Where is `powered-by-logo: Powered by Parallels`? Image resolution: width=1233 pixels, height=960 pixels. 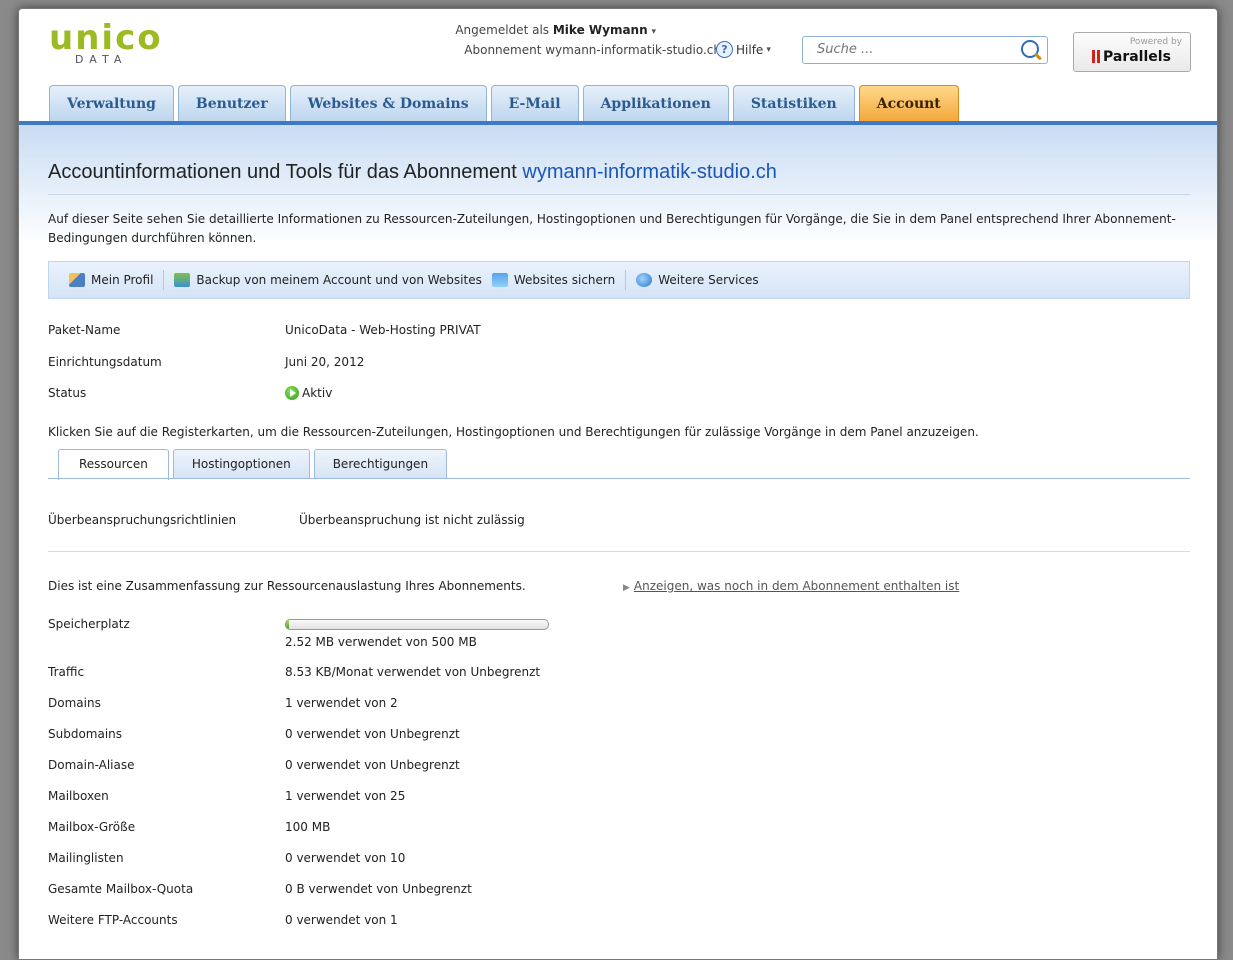
powered-by-logo: Powered by Parallels is located at coordinates (1132, 52).